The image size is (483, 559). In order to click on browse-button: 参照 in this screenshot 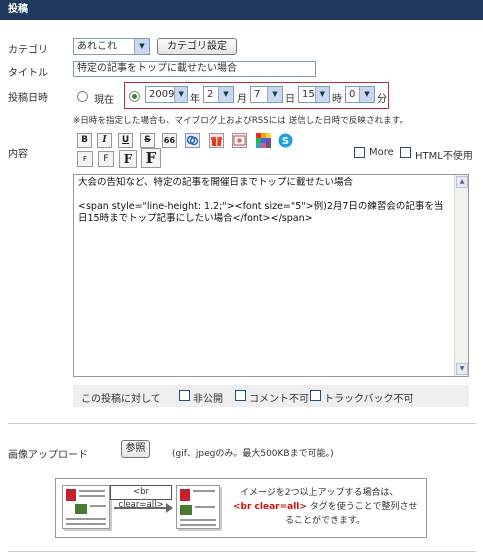, I will do `click(135, 449)`.